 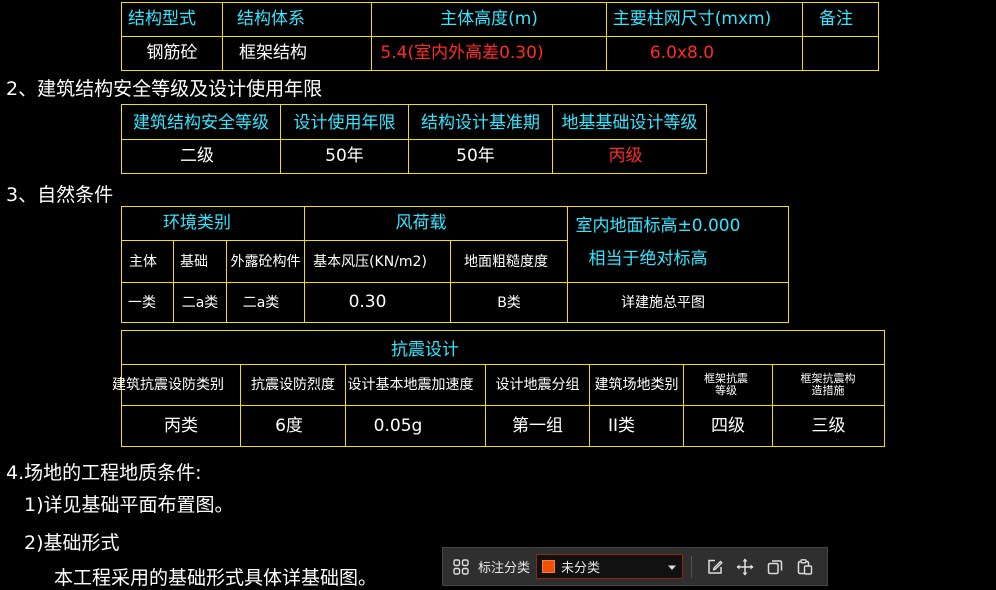 I want to click on header-safety-grade: 建筑结构安全等级, so click(x=201, y=122).